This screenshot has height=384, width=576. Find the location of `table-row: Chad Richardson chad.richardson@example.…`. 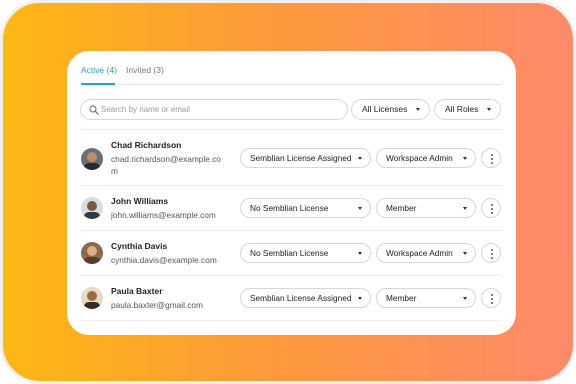

table-row: Chad Richardson chad.richardson@example.… is located at coordinates (291, 157).